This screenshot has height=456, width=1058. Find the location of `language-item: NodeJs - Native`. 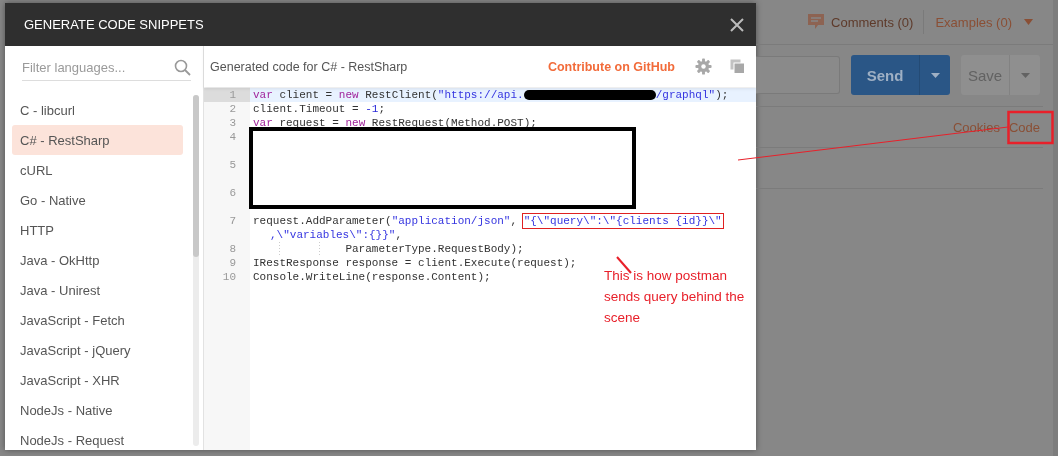

language-item: NodeJs - Native is located at coordinates (97, 410).